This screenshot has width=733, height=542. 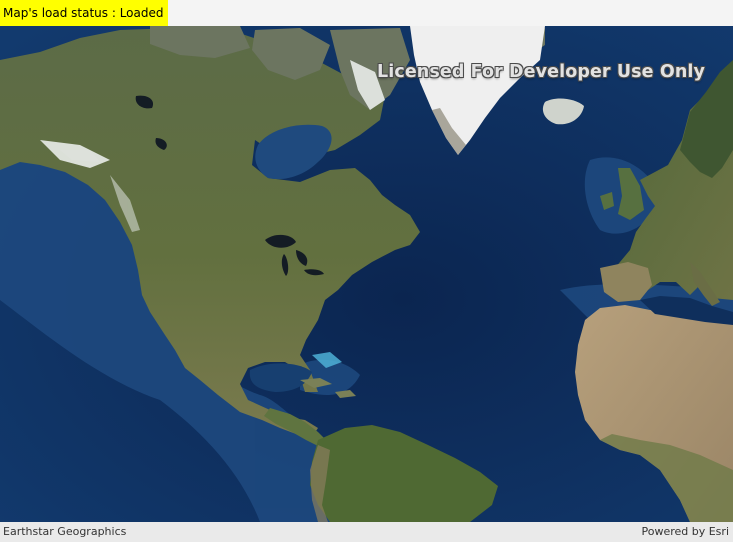 I want to click on attribution-bar: Earthstar Geographics Powered by Esri, so click(x=366, y=532).